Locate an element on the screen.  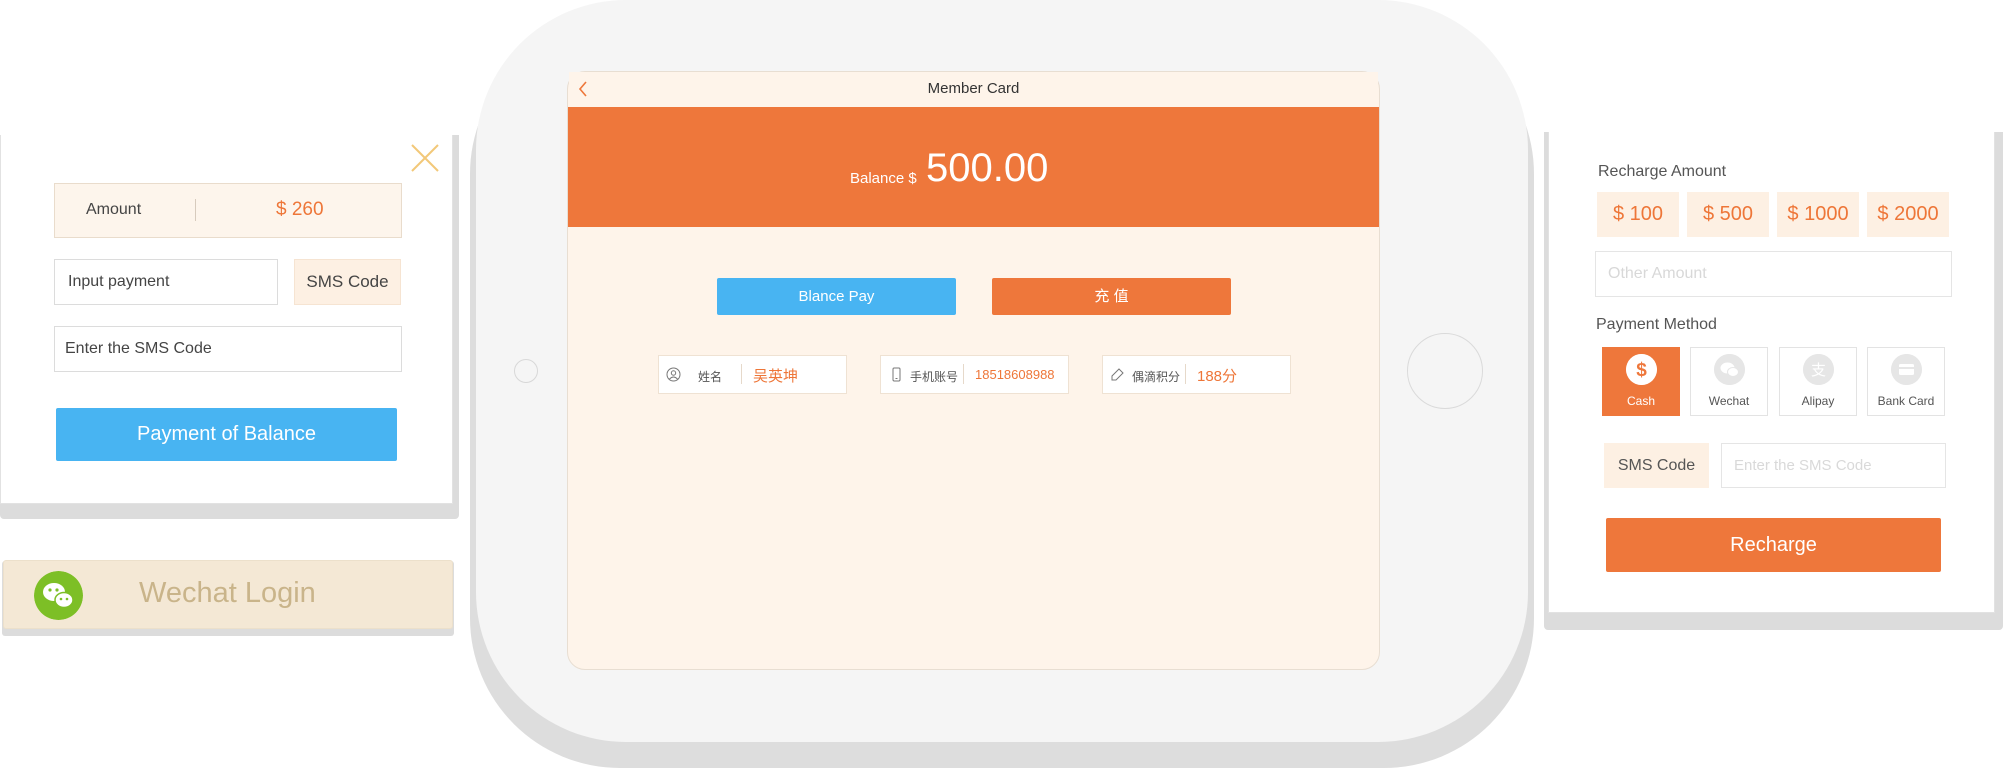
balance-value: 500.00 is located at coordinates (987, 168).